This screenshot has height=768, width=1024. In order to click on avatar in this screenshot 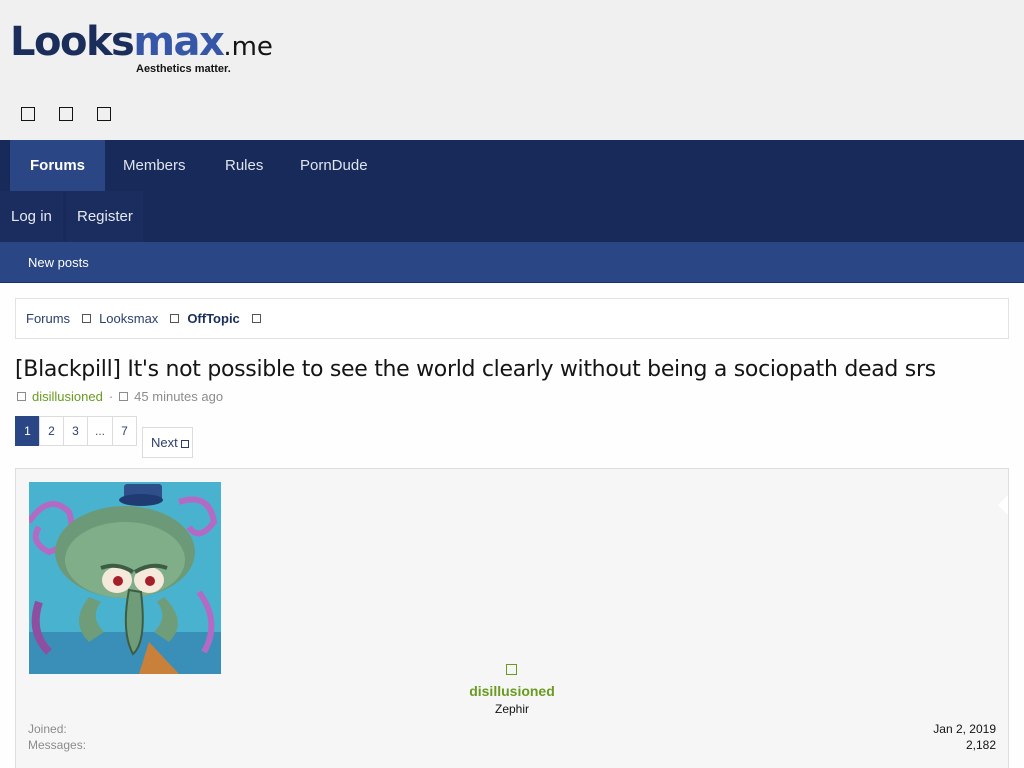, I will do `click(125, 578)`.